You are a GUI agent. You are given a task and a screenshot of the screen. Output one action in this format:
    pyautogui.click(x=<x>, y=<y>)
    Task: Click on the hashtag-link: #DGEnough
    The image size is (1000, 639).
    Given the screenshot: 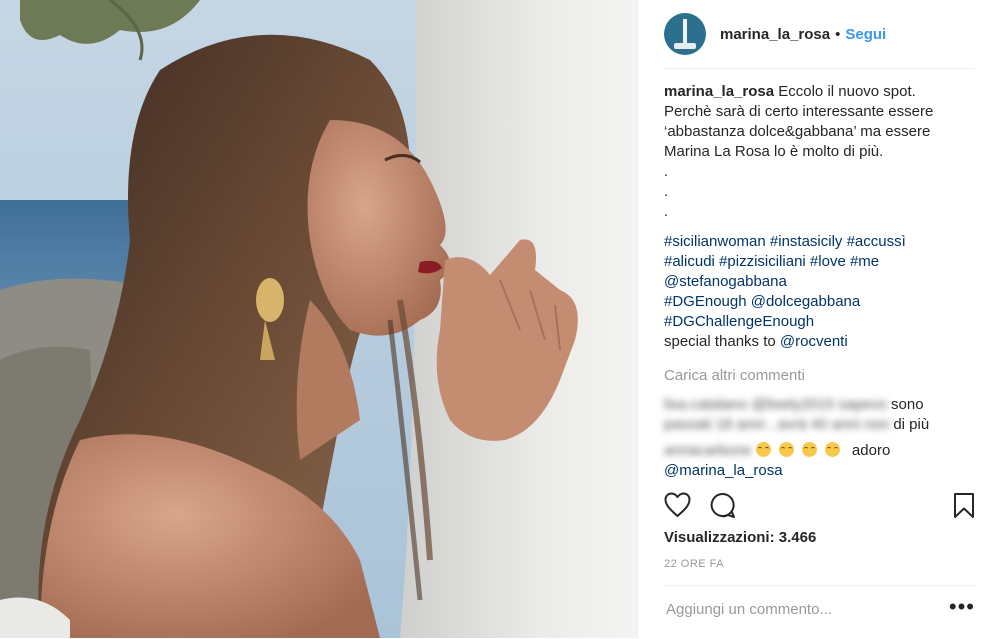 What is the action you would take?
    pyautogui.click(x=705, y=301)
    